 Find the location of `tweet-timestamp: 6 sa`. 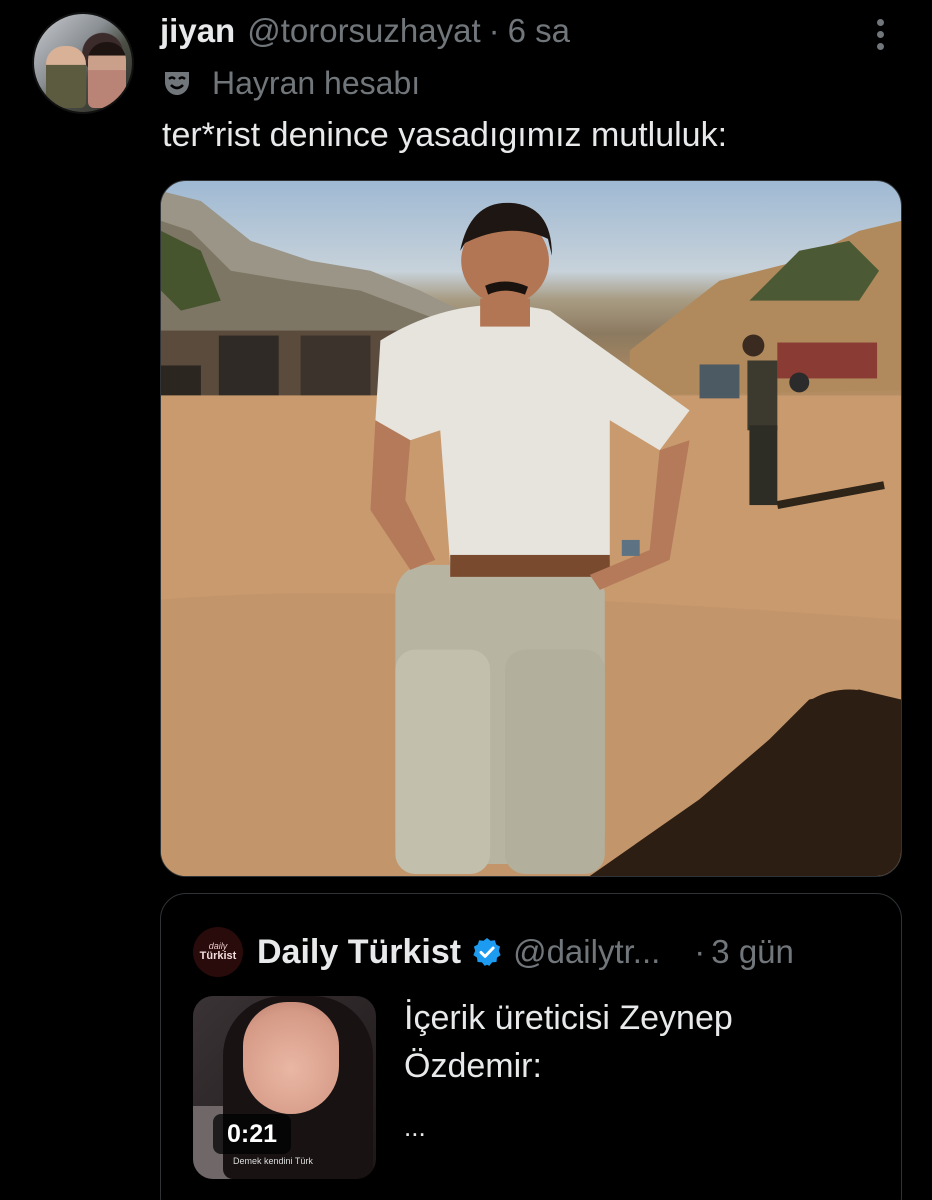

tweet-timestamp: 6 sa is located at coordinates (539, 31).